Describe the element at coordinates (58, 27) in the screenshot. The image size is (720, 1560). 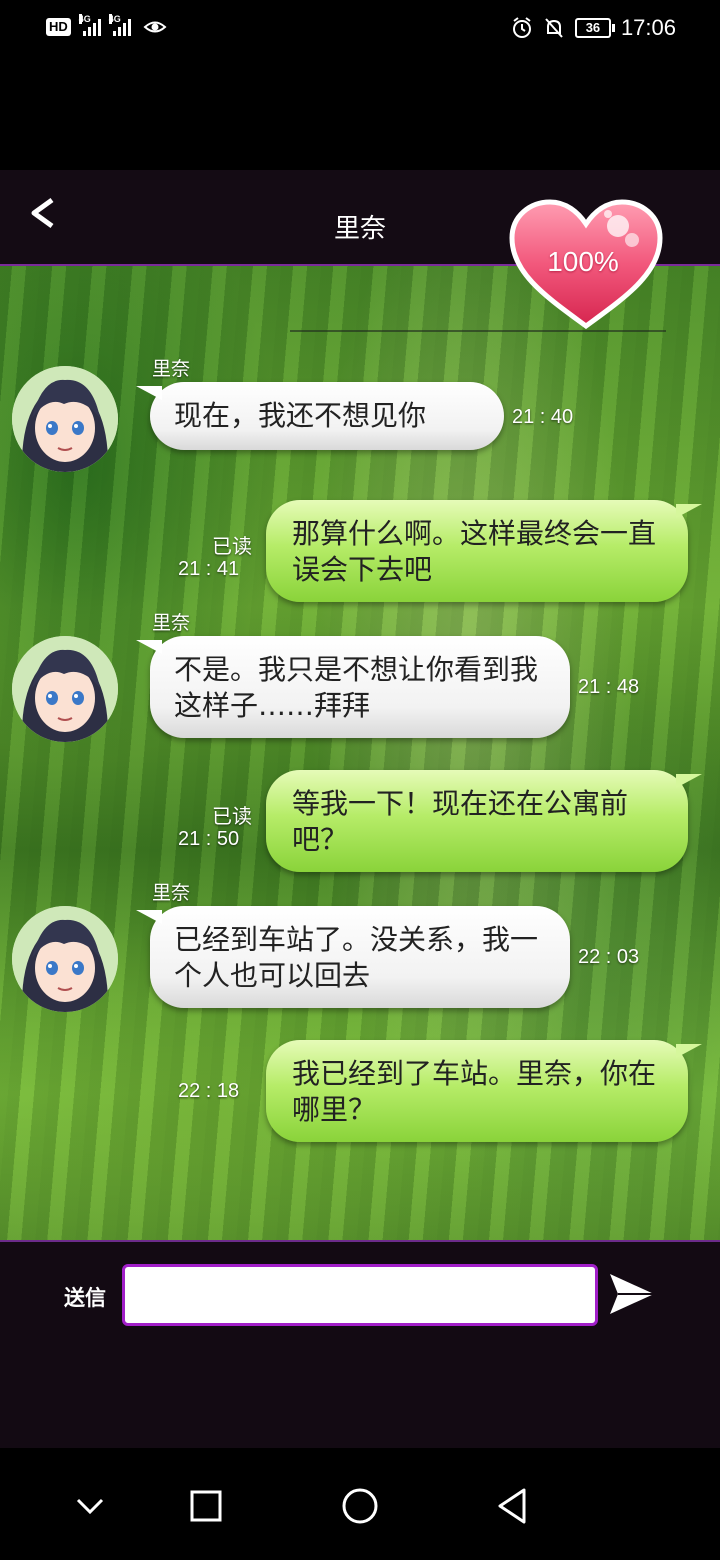
I see `hd-icon: HD` at that location.